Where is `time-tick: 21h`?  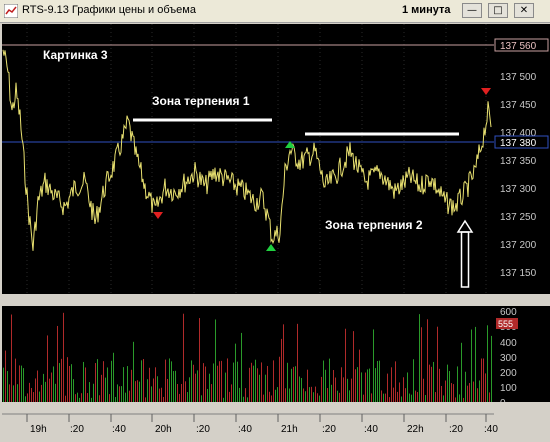
time-tick: 21h is located at coordinates (289, 429).